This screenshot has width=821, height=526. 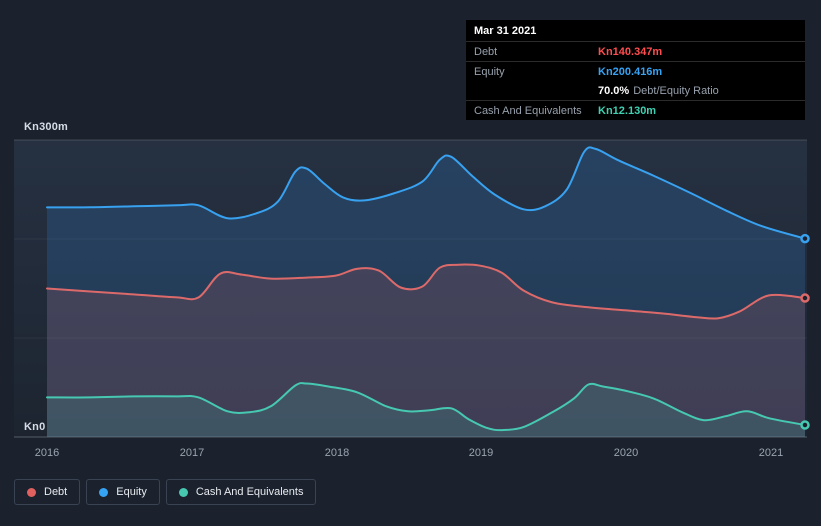 What do you see at coordinates (486, 51) in the screenshot?
I see `tooltip-debt-label: Debt` at bounding box center [486, 51].